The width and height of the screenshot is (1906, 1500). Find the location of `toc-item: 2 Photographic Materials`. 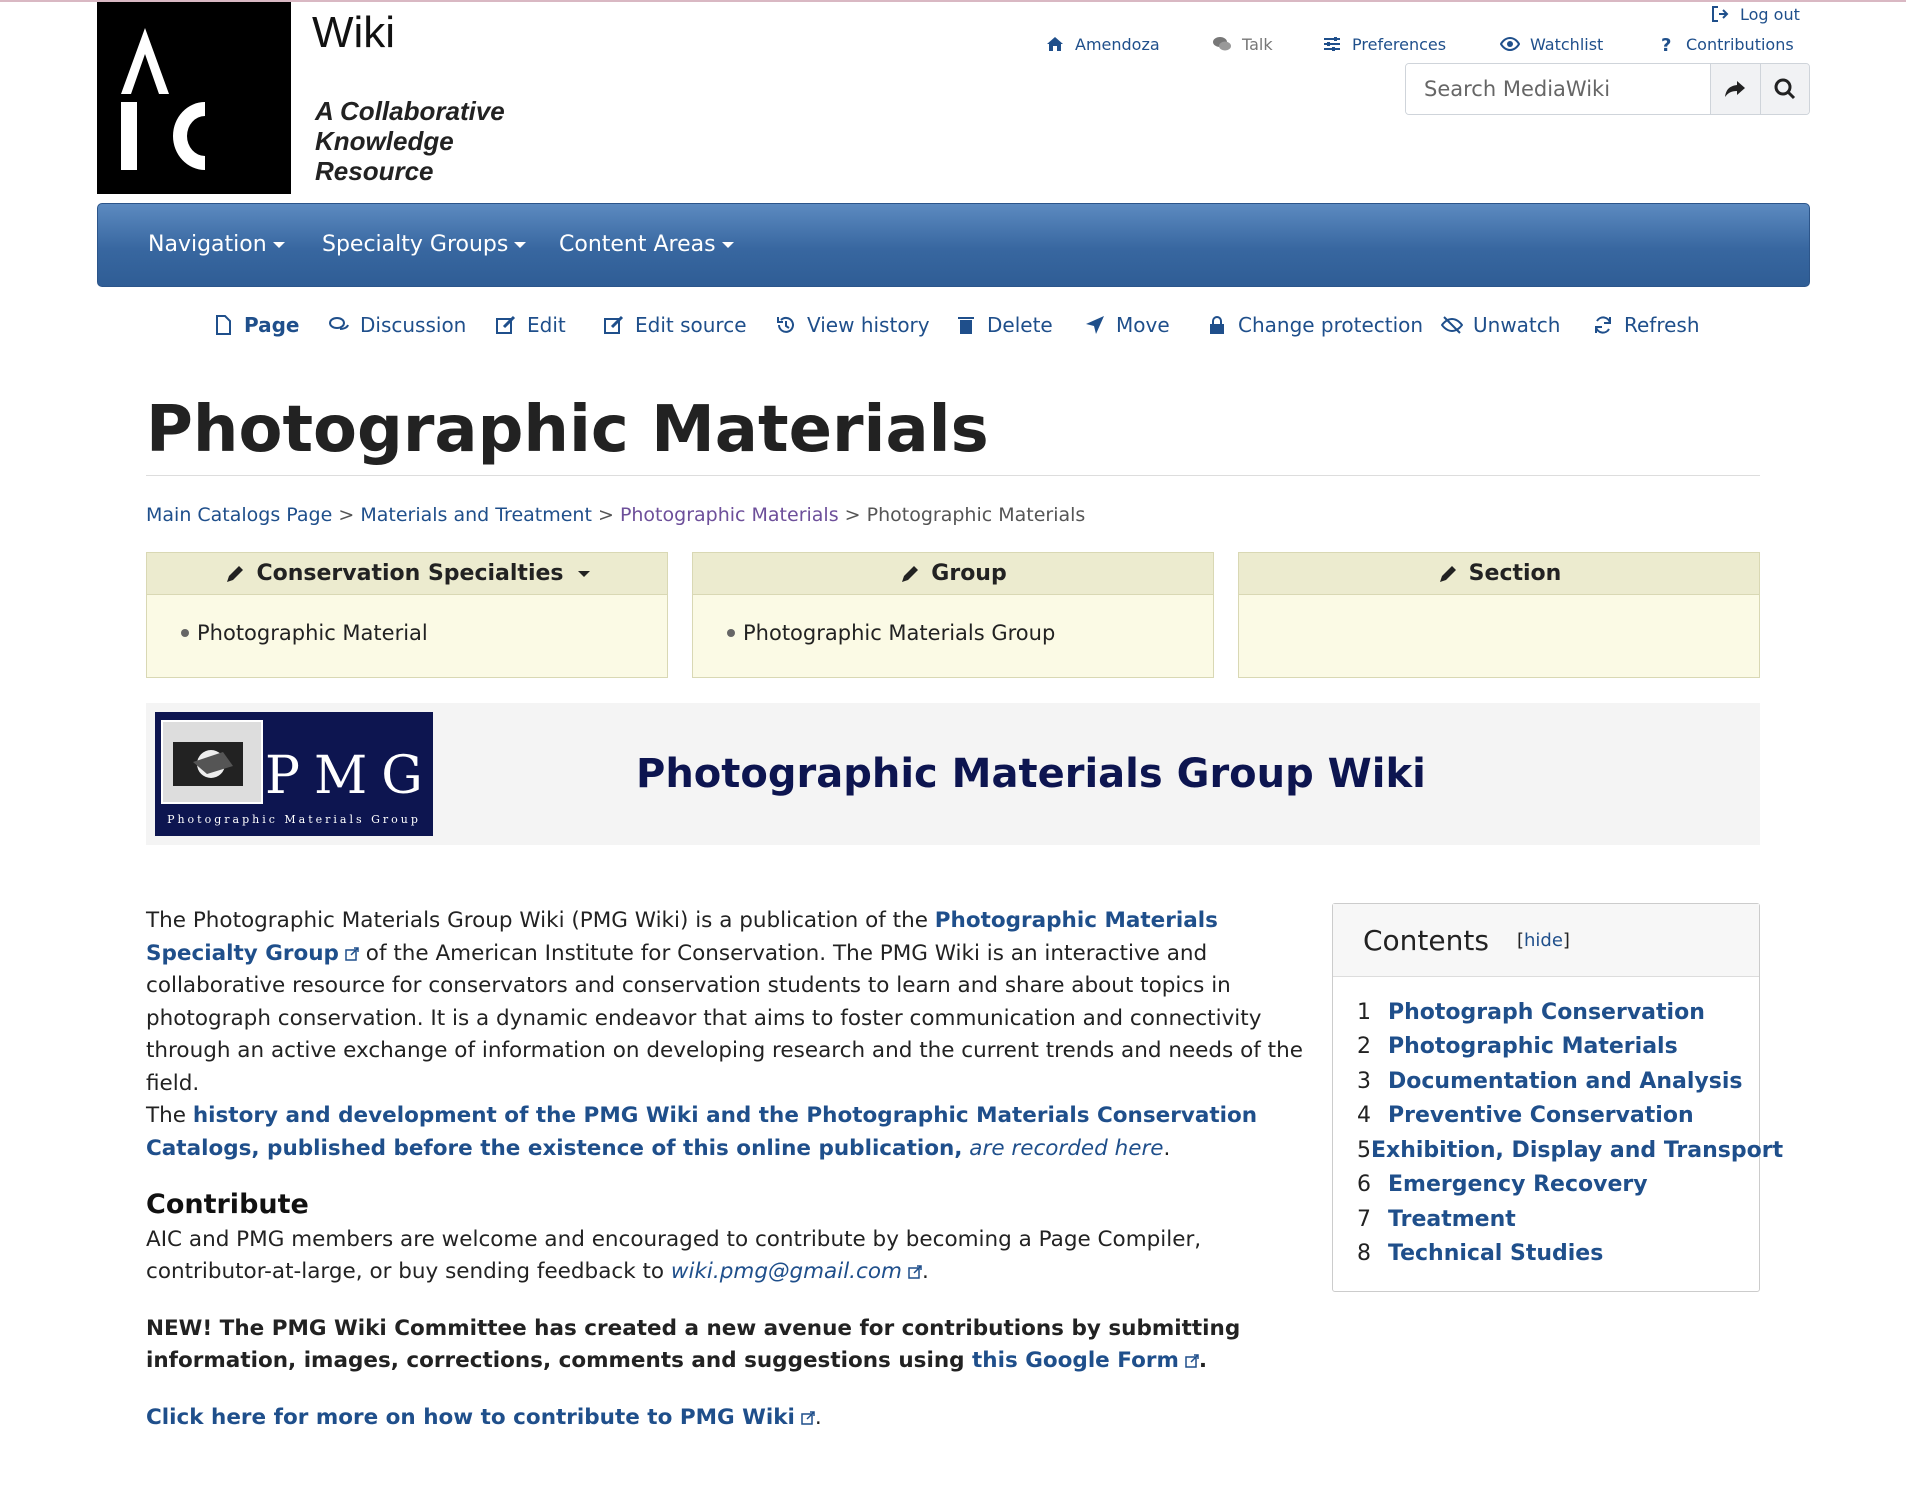

toc-item: 2 Photographic Materials is located at coordinates (1546, 1047).